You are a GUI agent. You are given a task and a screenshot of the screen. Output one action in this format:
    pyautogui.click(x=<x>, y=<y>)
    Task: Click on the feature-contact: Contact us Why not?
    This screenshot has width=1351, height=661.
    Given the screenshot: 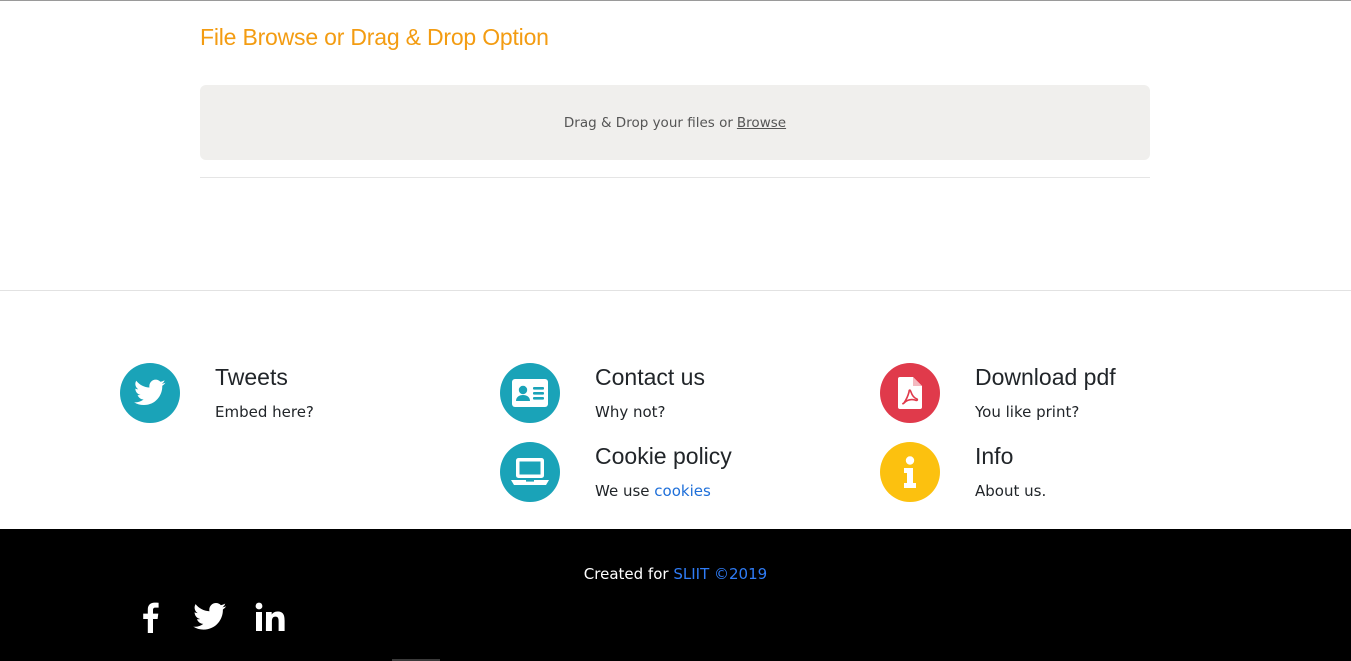 What is the action you would take?
    pyautogui.click(x=650, y=398)
    